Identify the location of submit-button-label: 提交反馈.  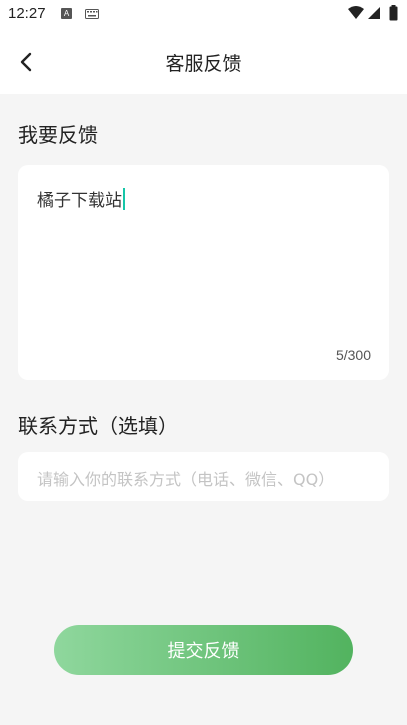
(203, 651).